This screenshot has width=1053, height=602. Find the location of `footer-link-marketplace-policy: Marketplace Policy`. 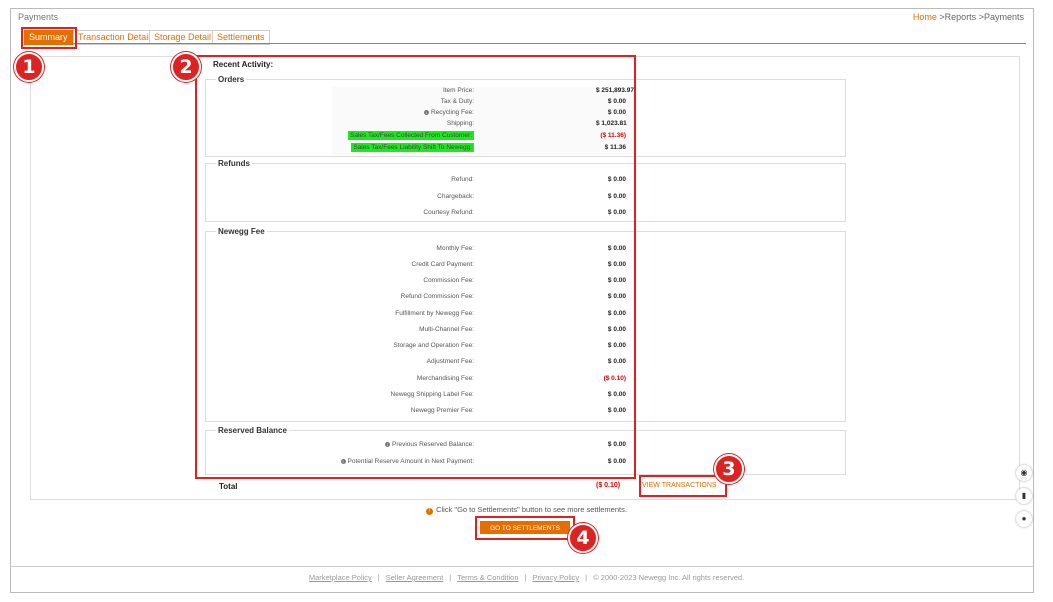

footer-link-marketplace-policy: Marketplace Policy is located at coordinates (340, 577).